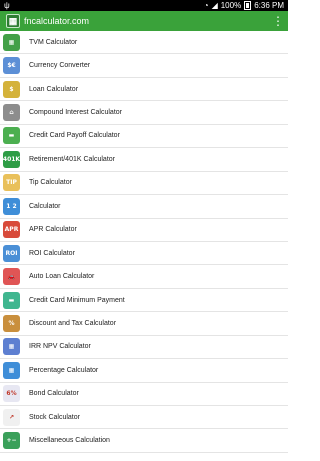 This screenshot has width=320, height=461. What do you see at coordinates (69, 441) in the screenshot?
I see `list-item-label: Miscellaneous Calculation` at bounding box center [69, 441].